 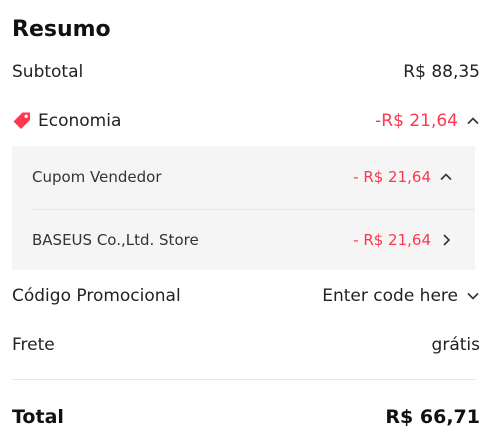 I want to click on coupon-value-group: - R$ 21,64, so click(x=403, y=177).